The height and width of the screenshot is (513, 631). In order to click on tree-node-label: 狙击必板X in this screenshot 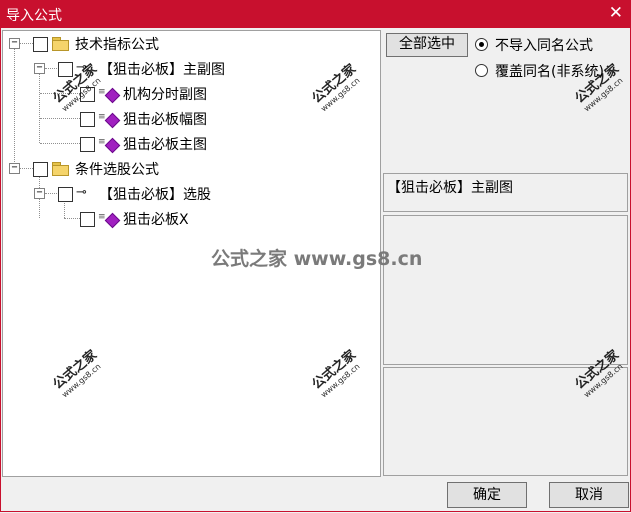, I will do `click(156, 220)`.